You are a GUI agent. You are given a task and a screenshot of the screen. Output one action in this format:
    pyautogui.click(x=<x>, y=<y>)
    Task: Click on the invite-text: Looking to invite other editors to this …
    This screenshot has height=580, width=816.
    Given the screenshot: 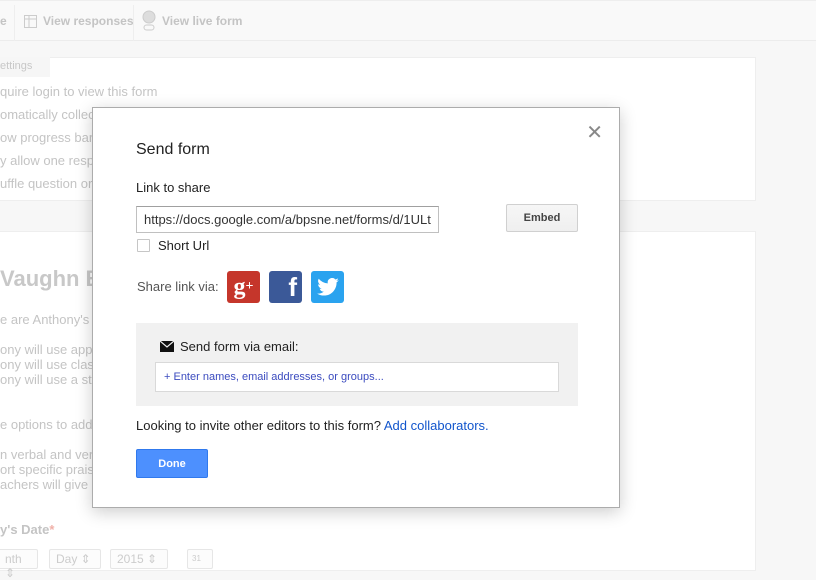 What is the action you would take?
    pyautogui.click(x=312, y=425)
    